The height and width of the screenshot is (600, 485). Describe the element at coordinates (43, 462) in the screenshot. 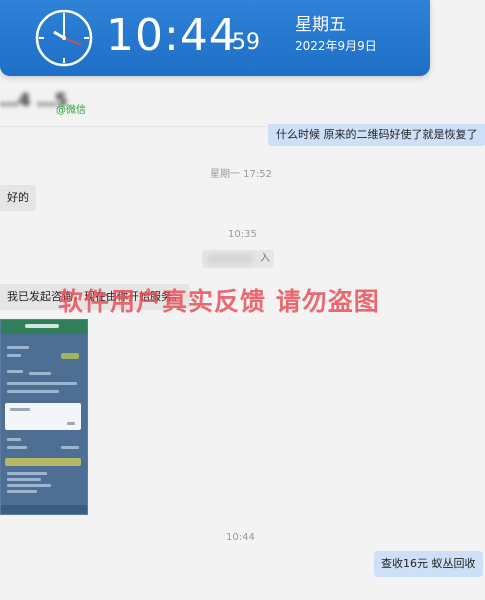

I see `thumbnail-confirm-bar` at that location.